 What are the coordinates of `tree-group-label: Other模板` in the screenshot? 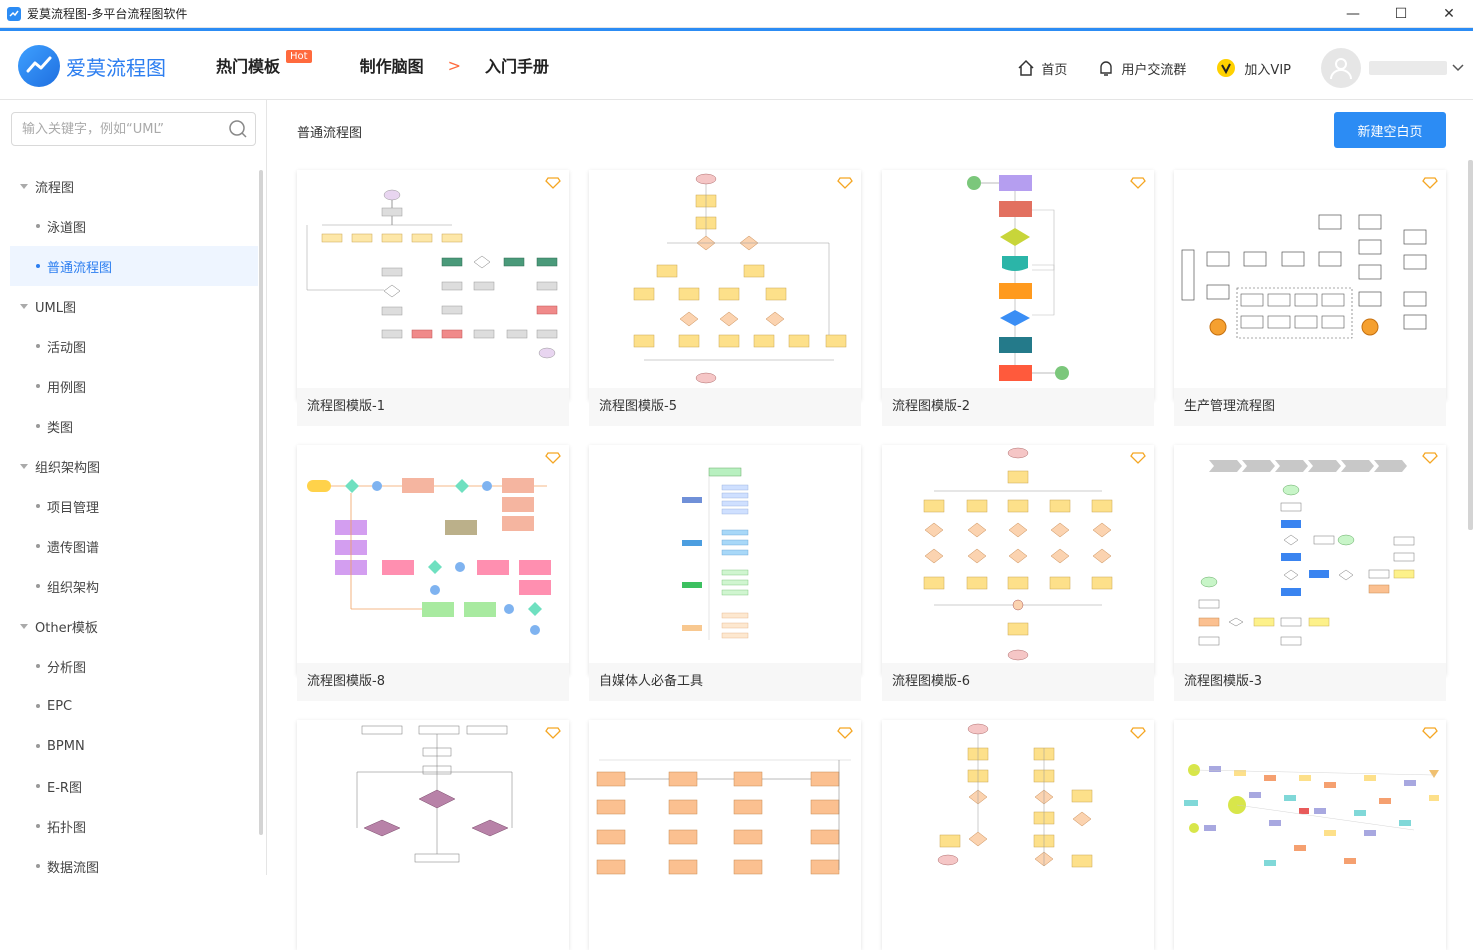 It's located at (66, 628).